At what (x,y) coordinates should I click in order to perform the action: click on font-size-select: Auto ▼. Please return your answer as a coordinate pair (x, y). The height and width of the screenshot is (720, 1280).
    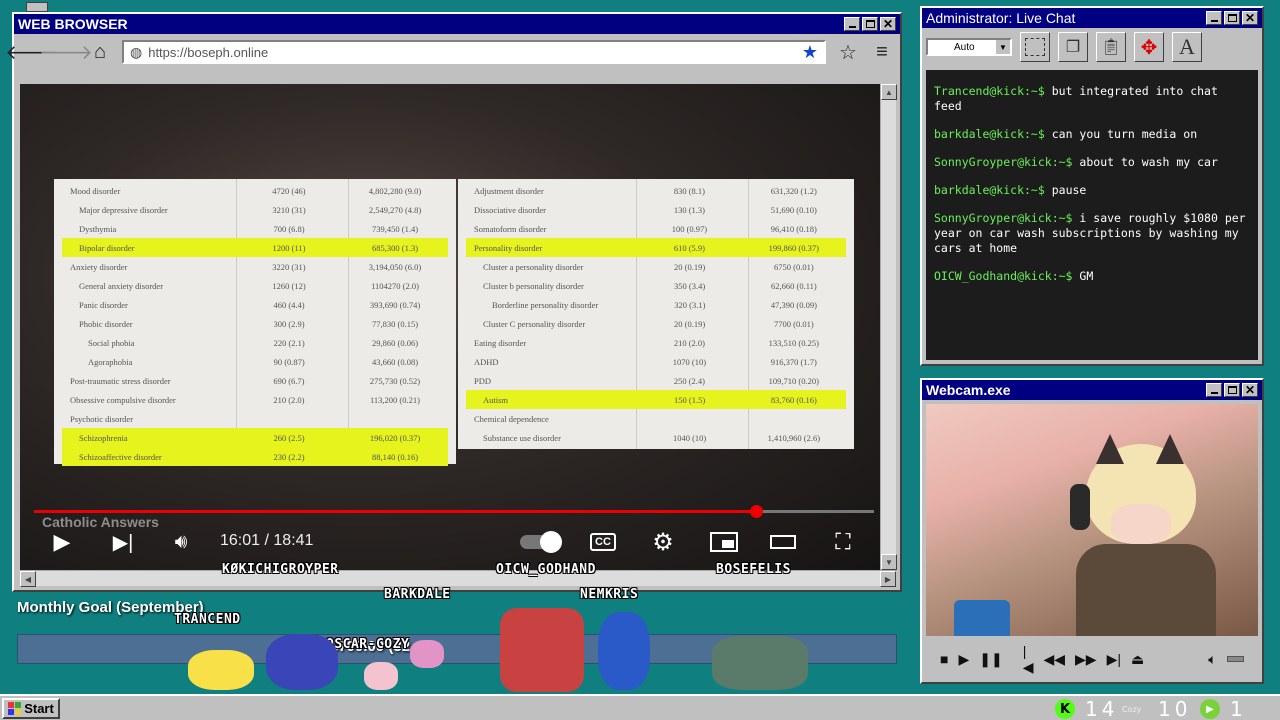
    Looking at the image, I should click on (969, 47).